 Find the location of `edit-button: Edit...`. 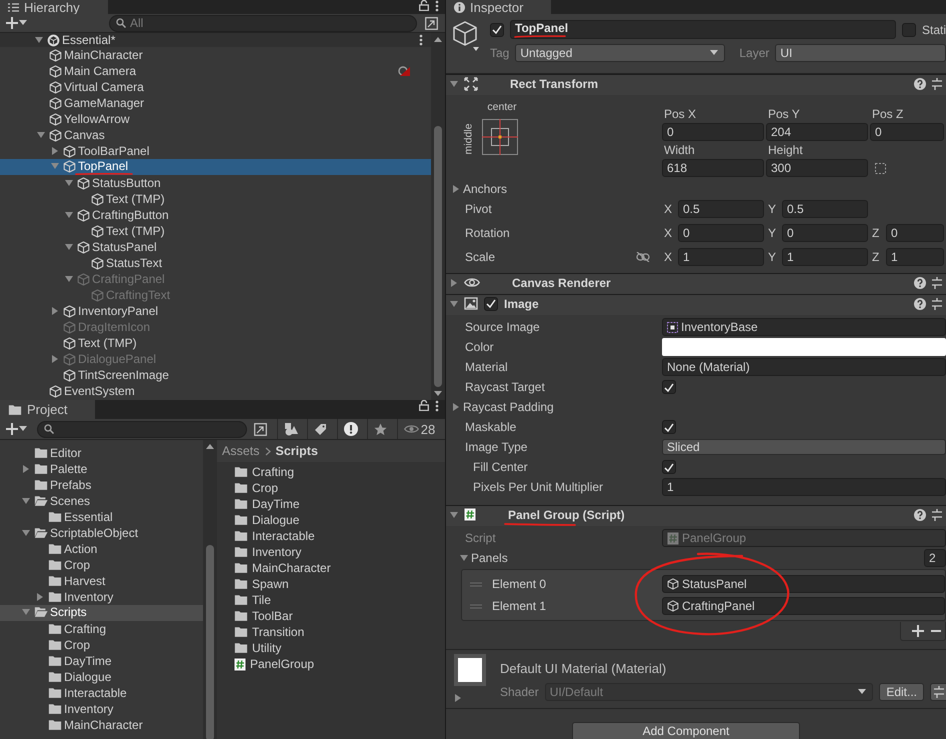

edit-button: Edit... is located at coordinates (901, 692).